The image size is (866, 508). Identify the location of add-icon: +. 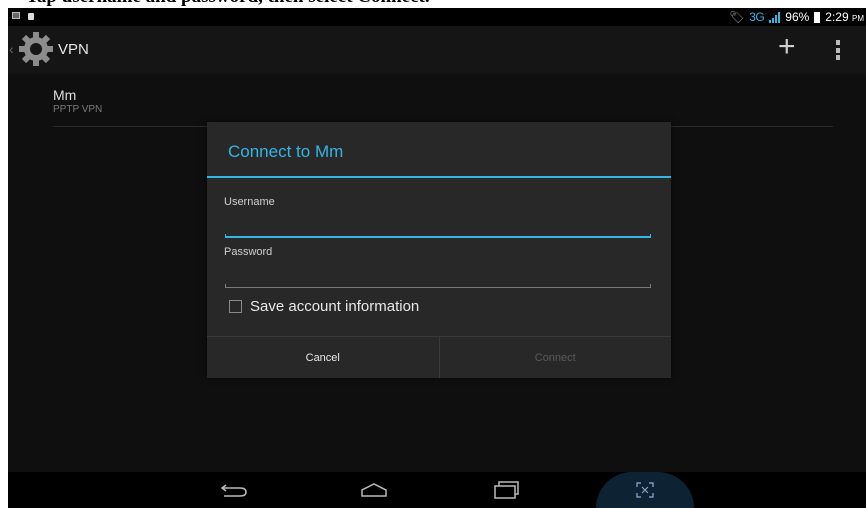
(787, 47).